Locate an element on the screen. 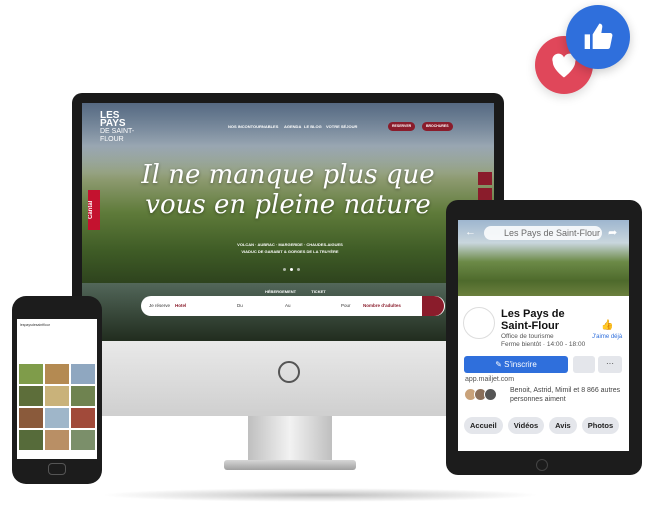  phone-home-button is located at coordinates (57, 469).